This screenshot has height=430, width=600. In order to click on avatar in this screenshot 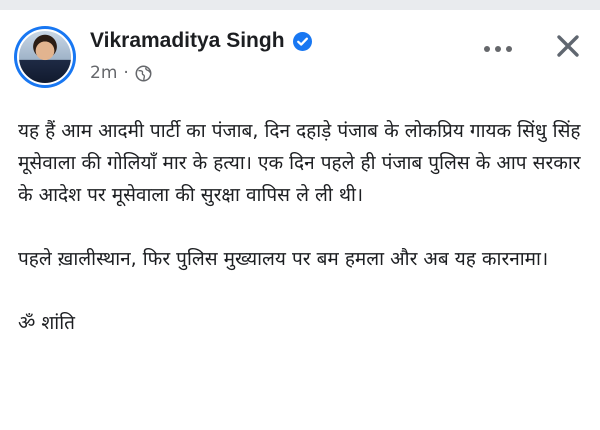, I will do `click(45, 57)`.